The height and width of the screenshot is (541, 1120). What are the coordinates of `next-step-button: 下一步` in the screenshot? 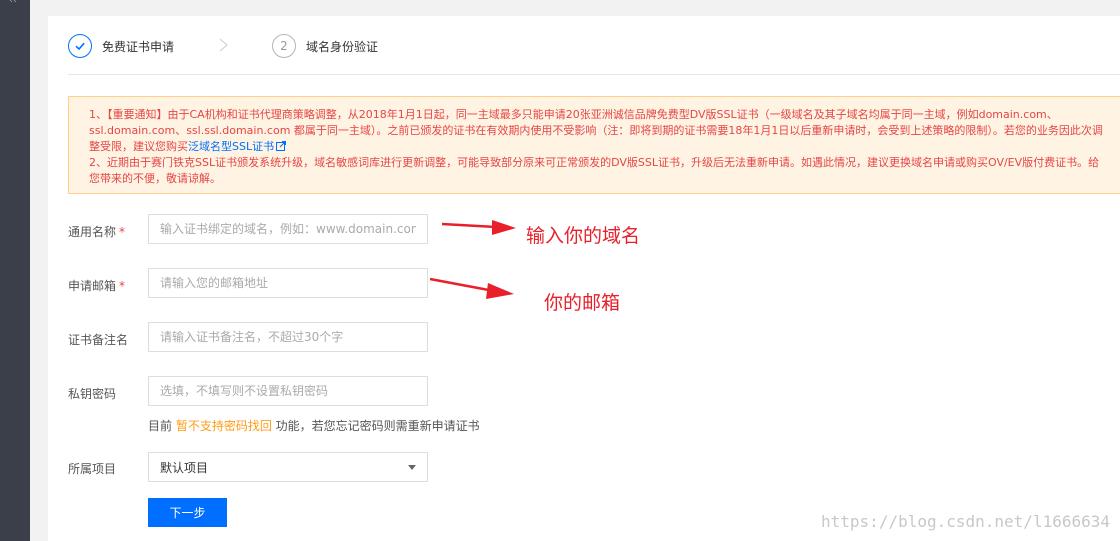 It's located at (187, 512).